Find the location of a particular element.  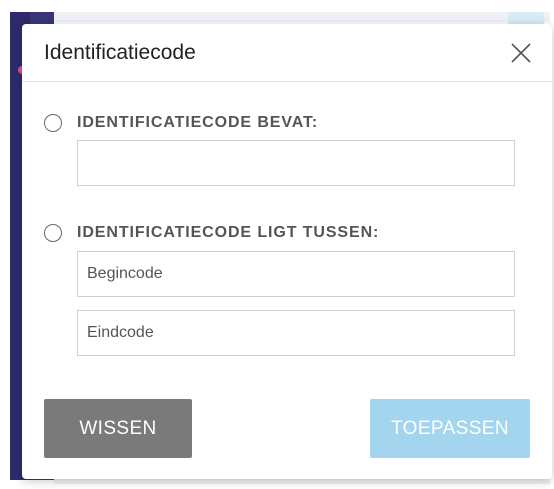

apply-button: TOEPASSEN is located at coordinates (450, 428).